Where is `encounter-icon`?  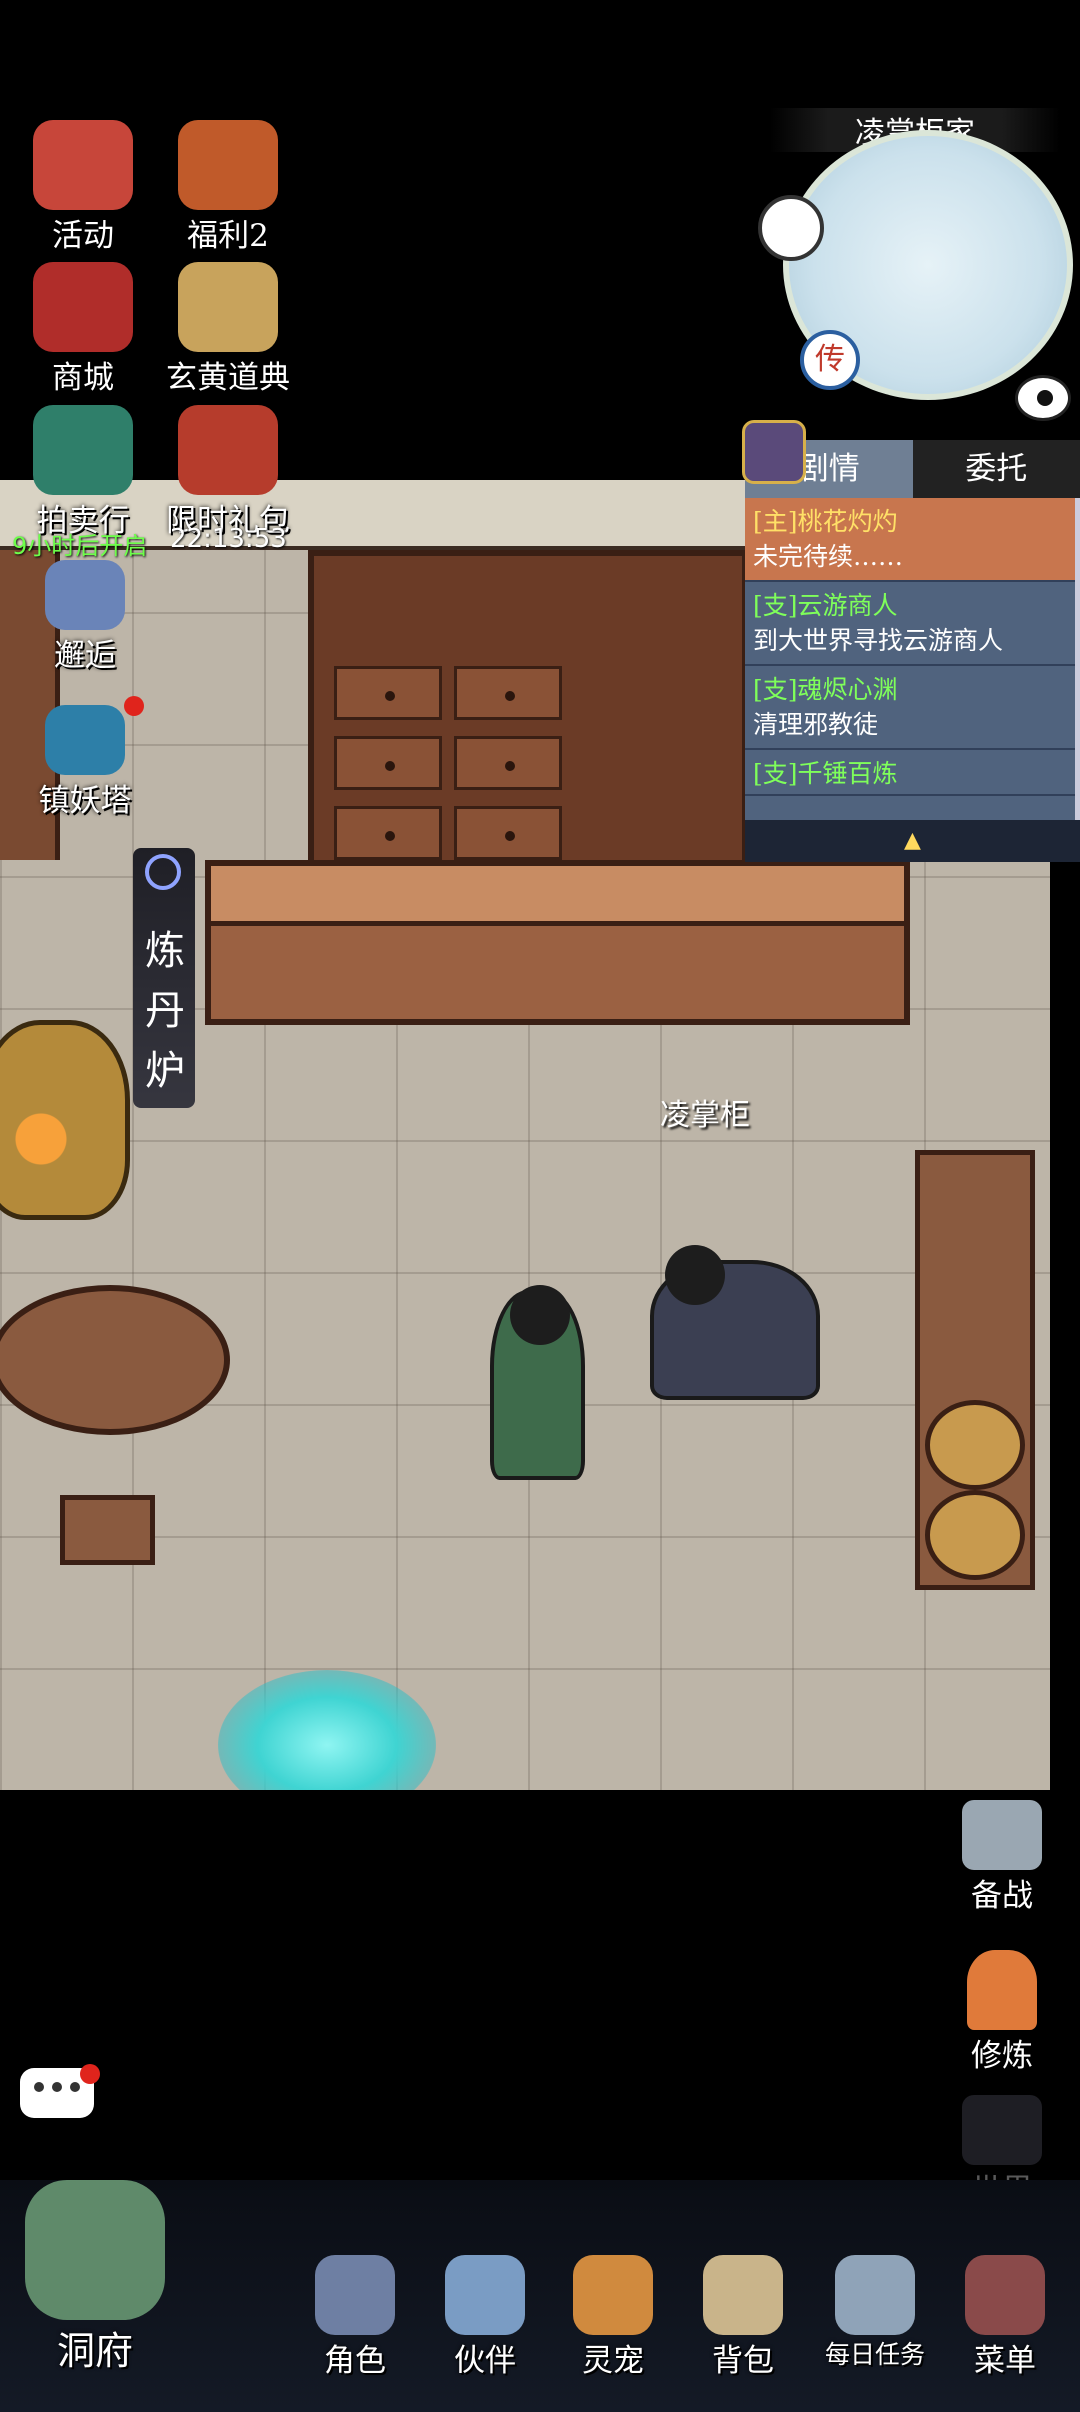 encounter-icon is located at coordinates (85, 595).